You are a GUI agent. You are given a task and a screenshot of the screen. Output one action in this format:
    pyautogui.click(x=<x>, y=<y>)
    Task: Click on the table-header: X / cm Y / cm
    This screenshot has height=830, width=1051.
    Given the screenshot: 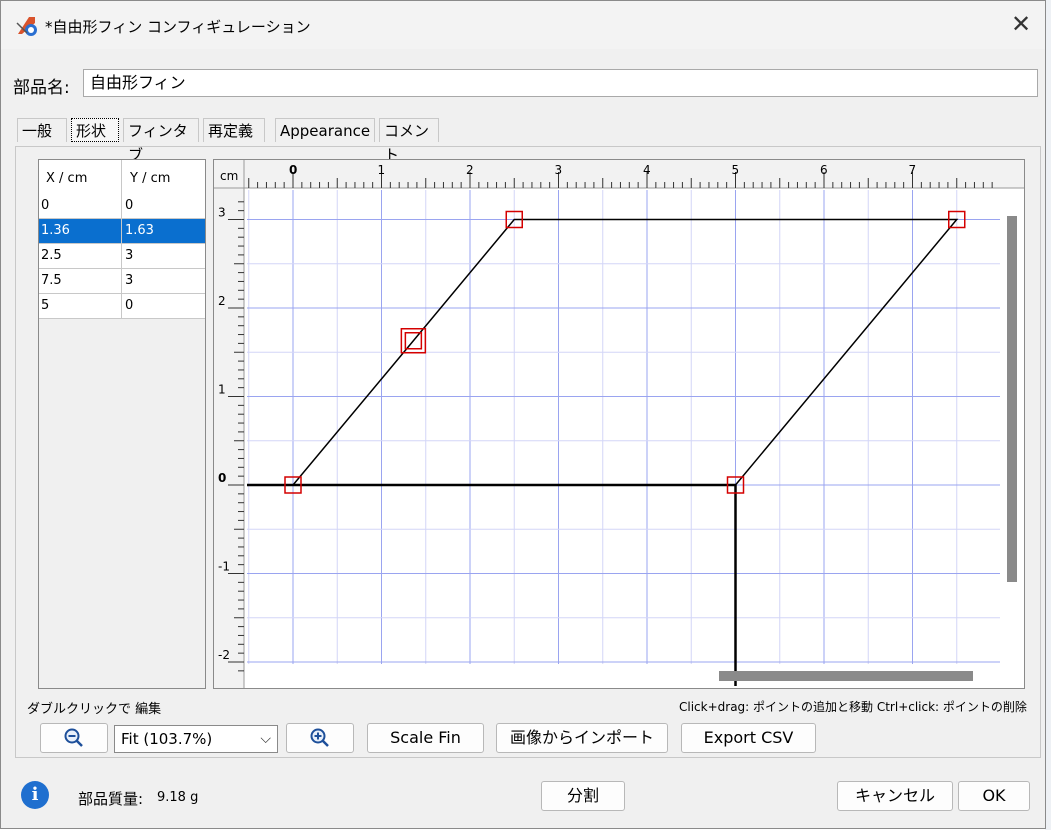 What is the action you would take?
    pyautogui.click(x=122, y=177)
    